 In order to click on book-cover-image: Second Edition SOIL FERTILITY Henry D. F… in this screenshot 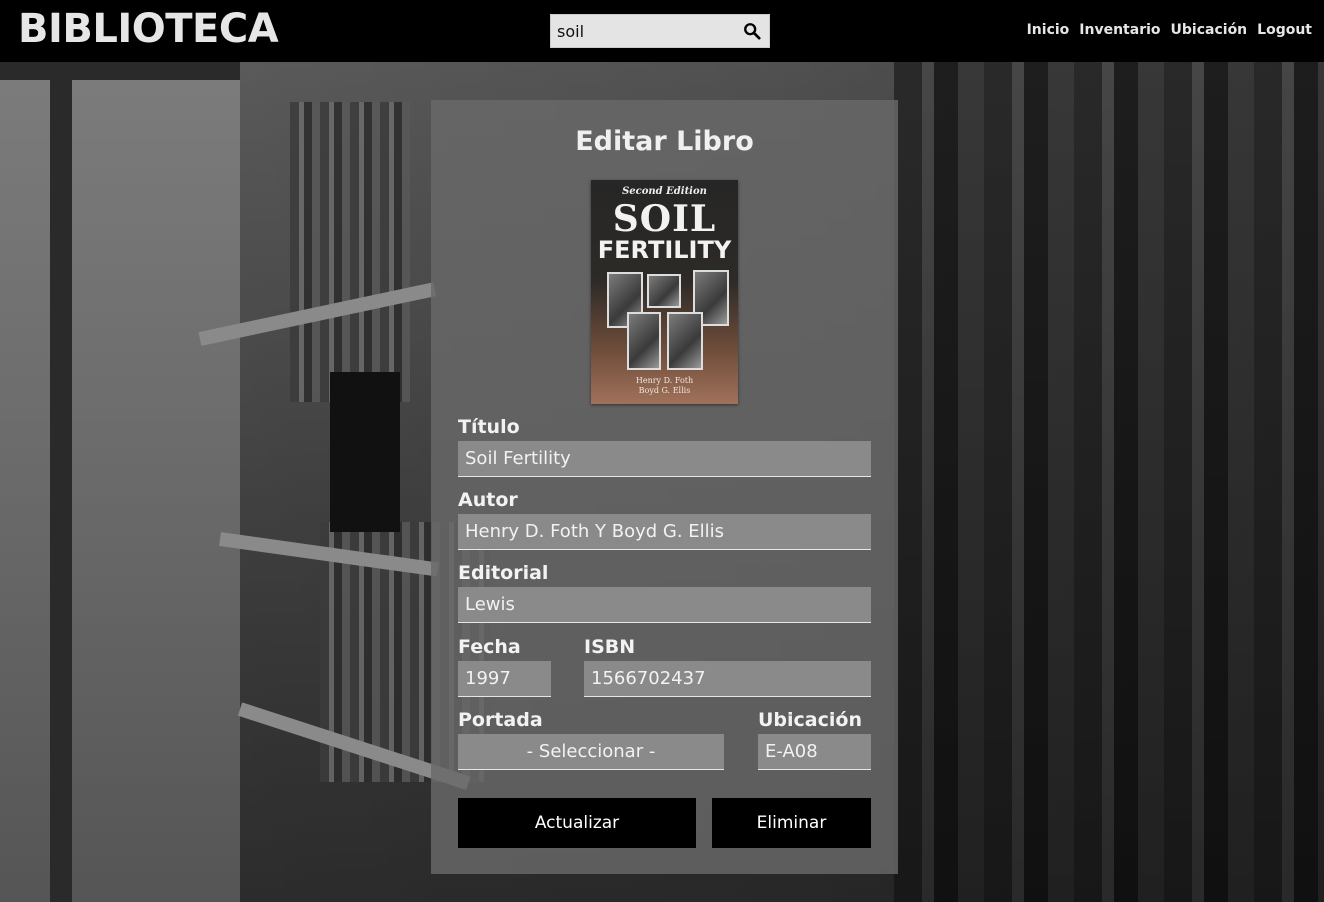, I will do `click(664, 292)`.